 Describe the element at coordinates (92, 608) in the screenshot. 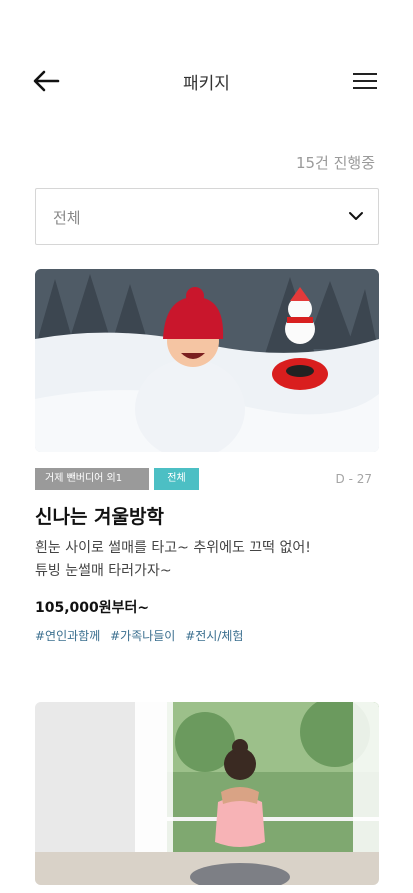

I see `card-price: 105,000원부터~` at that location.